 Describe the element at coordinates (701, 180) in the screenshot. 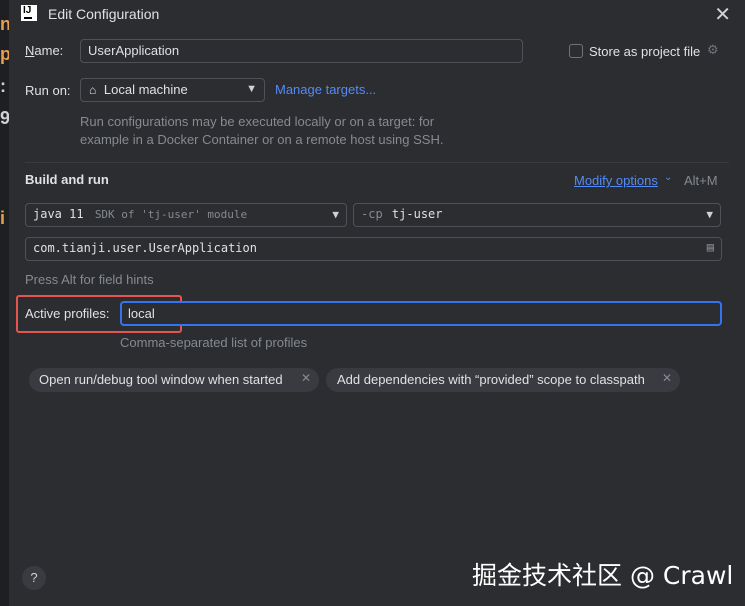

I see `modify-options-shortcut: Alt+M` at that location.